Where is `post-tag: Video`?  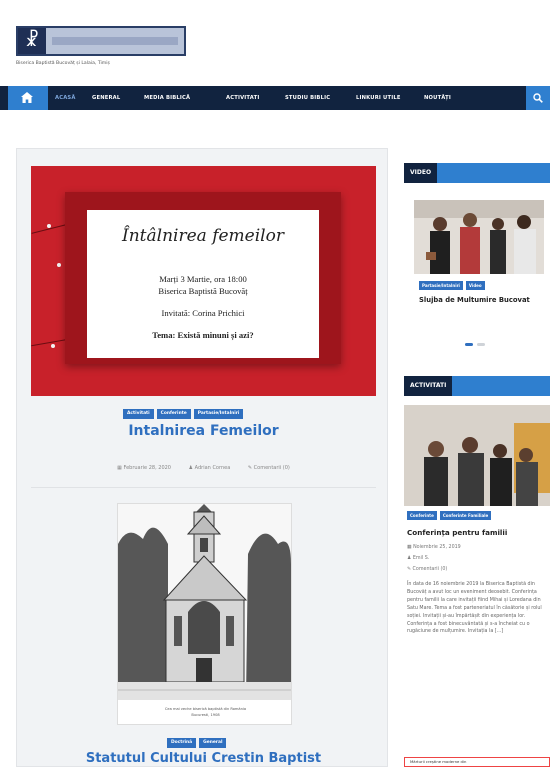
post-tag: Video is located at coordinates (475, 285).